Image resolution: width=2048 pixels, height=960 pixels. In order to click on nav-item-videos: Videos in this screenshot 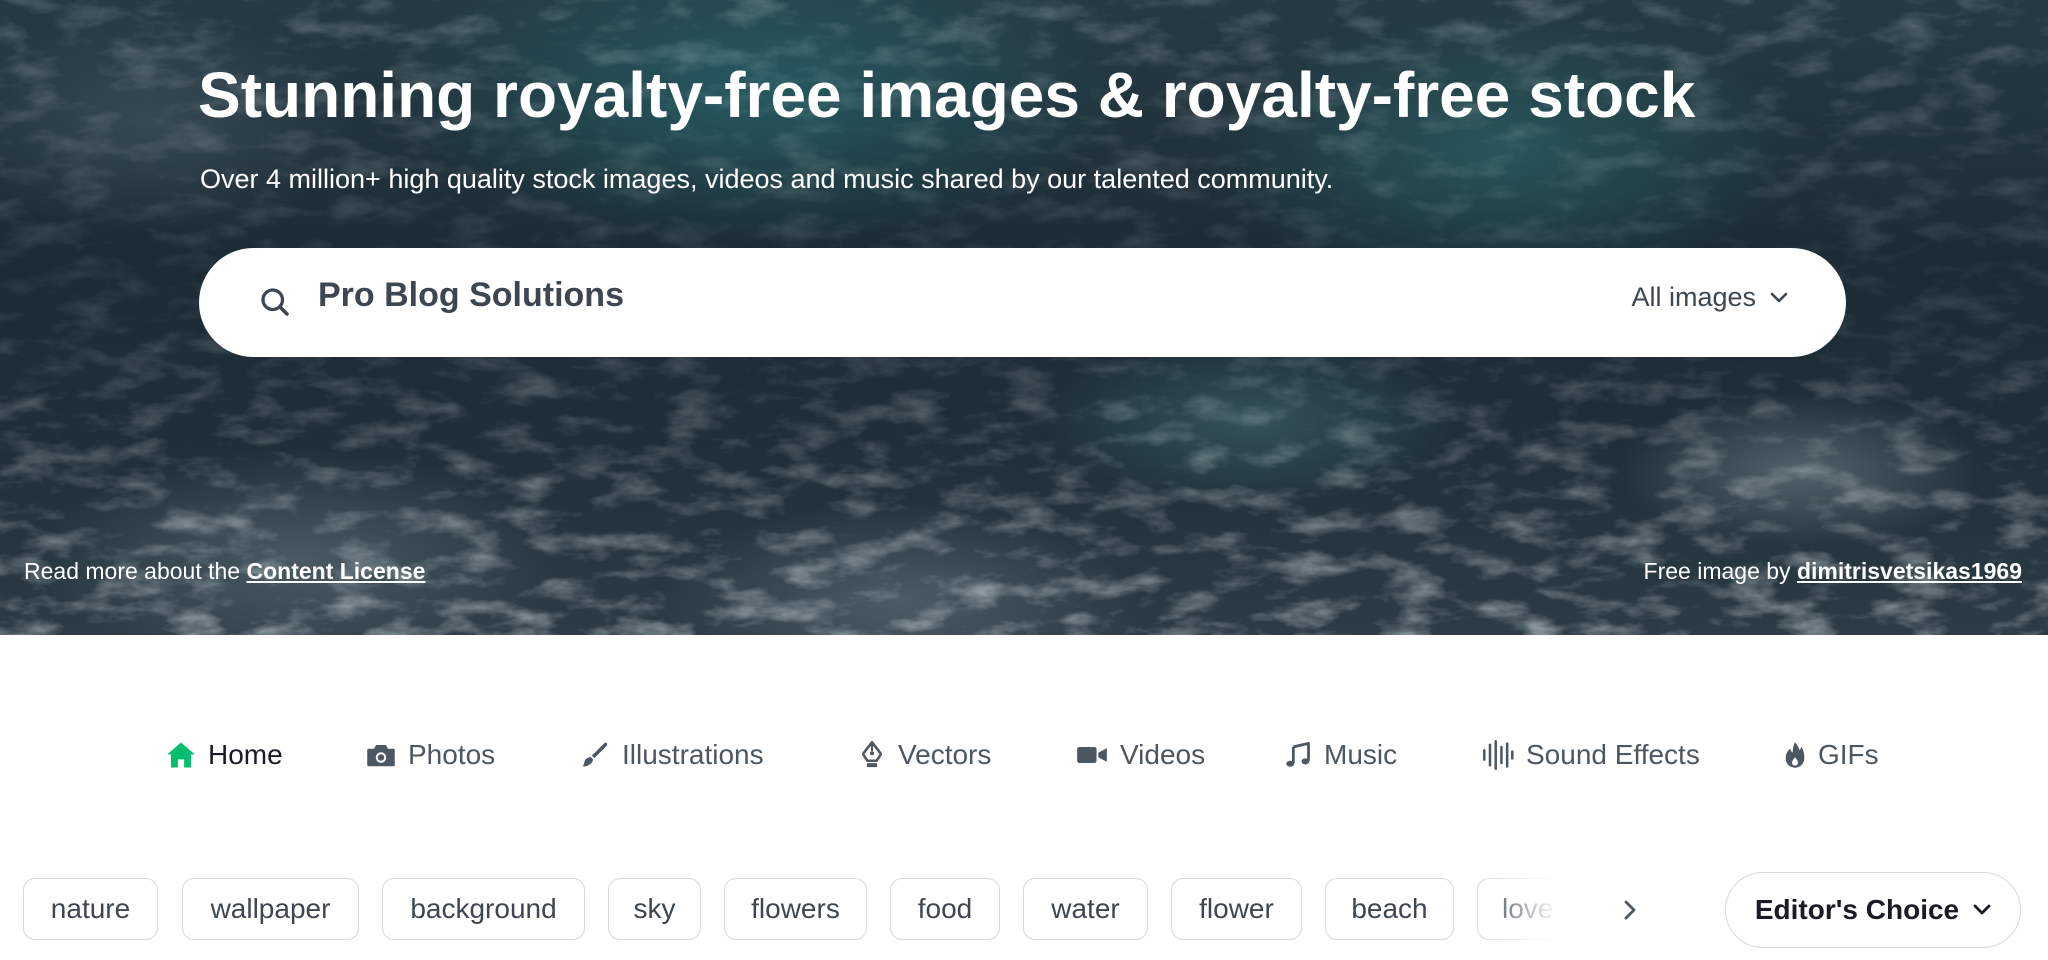, I will do `click(1140, 755)`.